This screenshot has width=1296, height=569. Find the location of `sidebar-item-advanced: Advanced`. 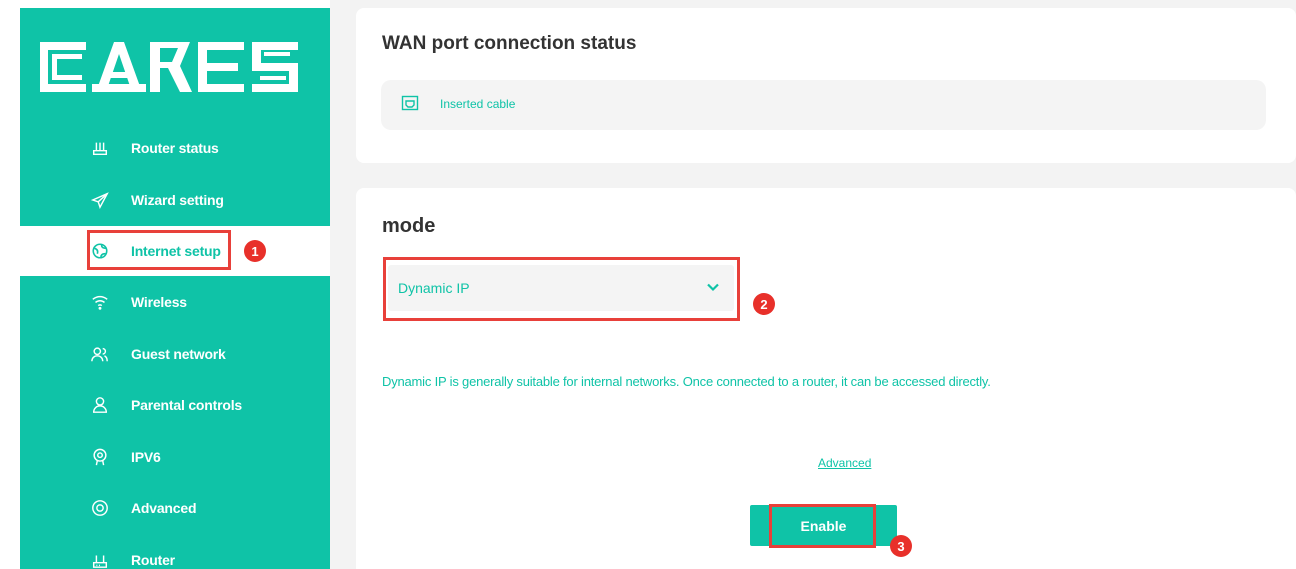

sidebar-item-advanced: Advanced is located at coordinates (175, 508).